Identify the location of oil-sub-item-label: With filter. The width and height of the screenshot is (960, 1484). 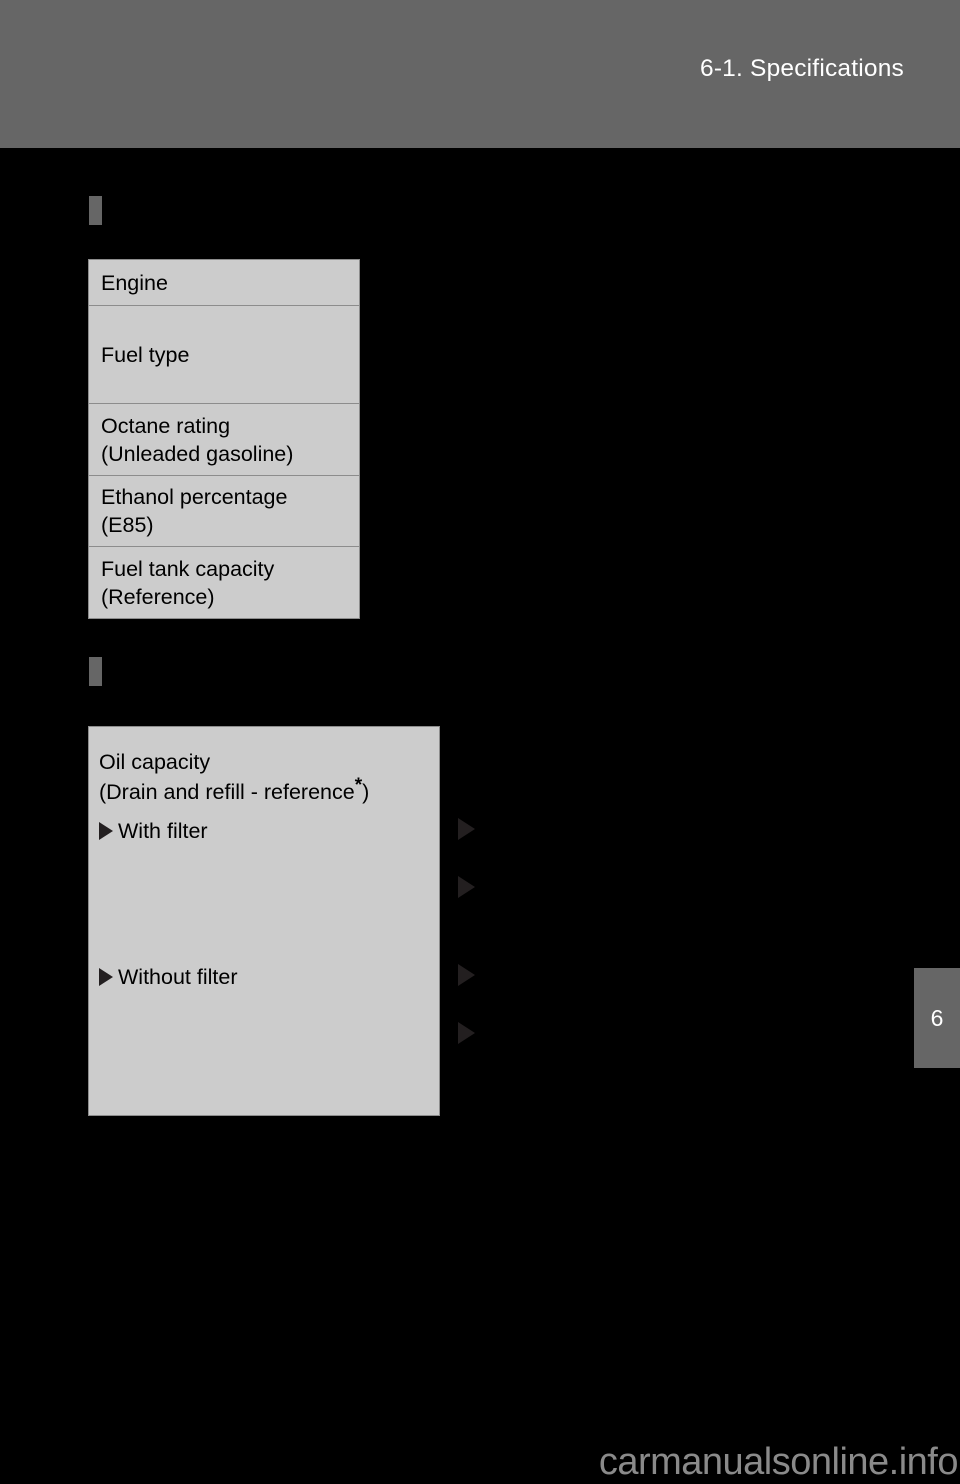
(163, 831).